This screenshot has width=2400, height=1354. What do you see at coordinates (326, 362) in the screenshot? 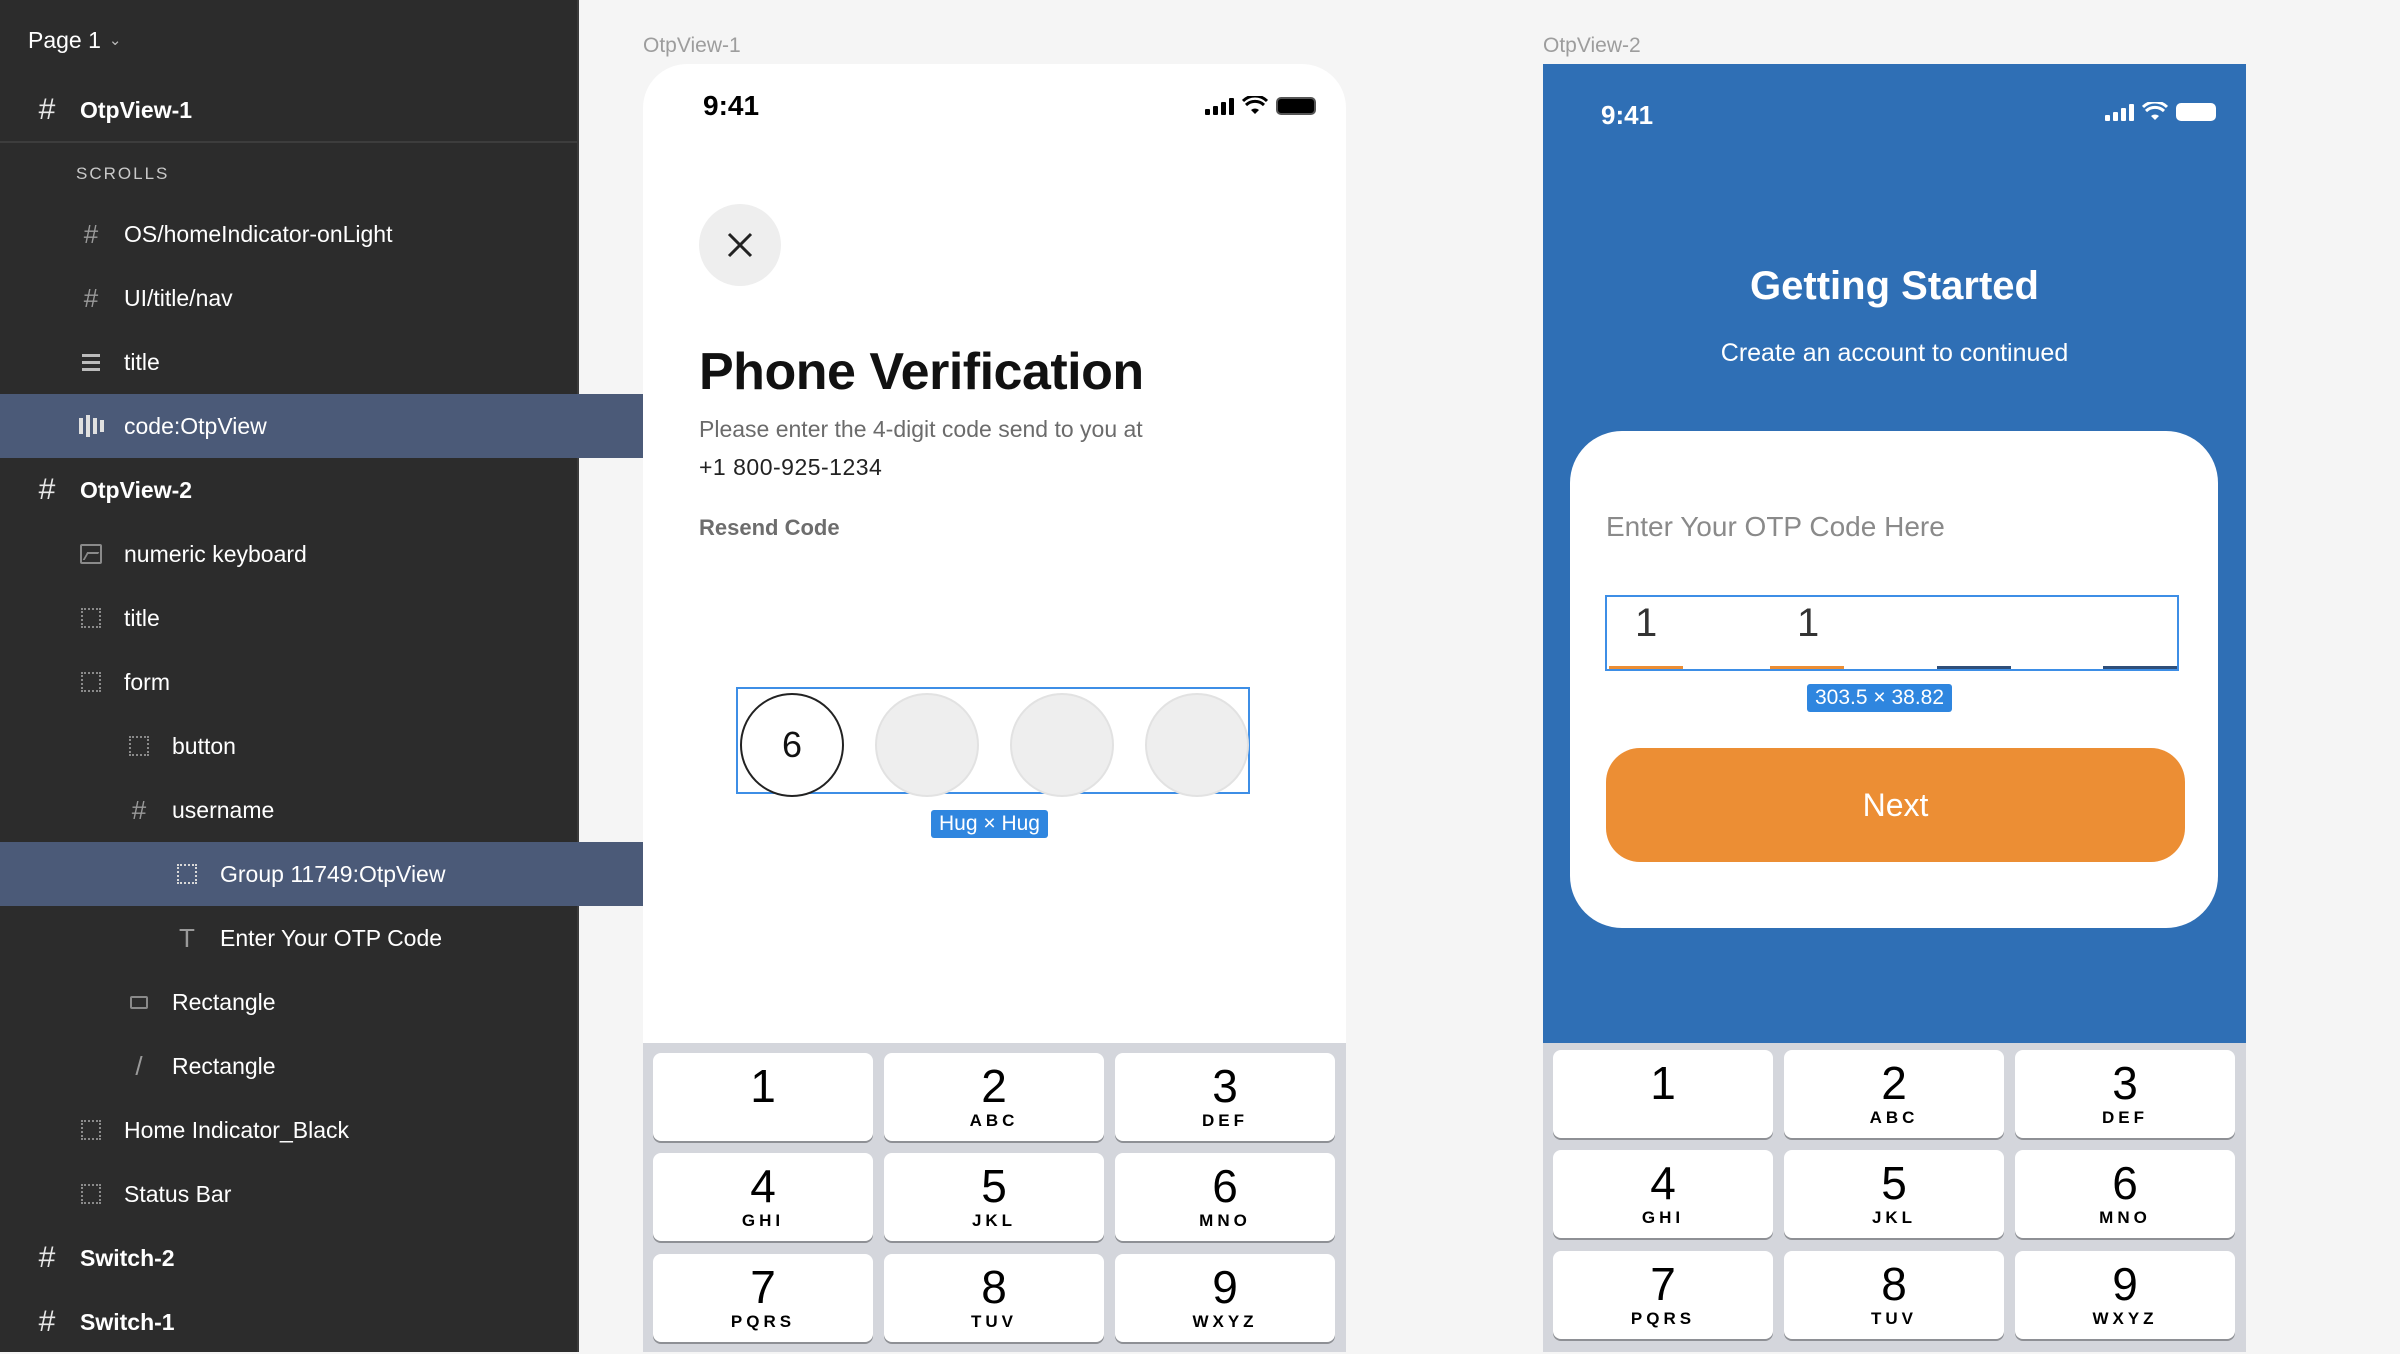
I see `layer-title: title` at bounding box center [326, 362].